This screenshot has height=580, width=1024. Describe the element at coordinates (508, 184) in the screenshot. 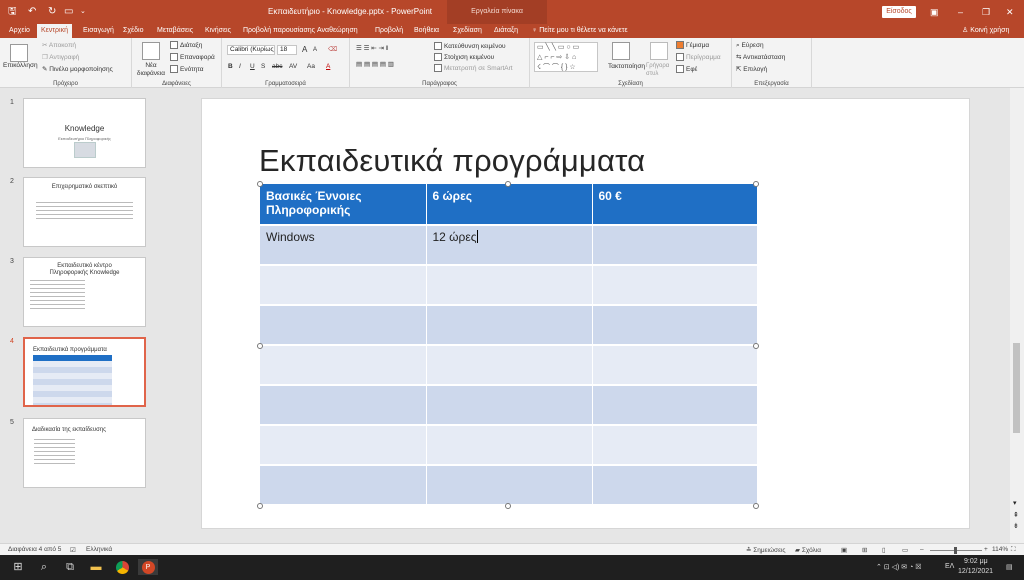

I see `resize-handle-top` at that location.